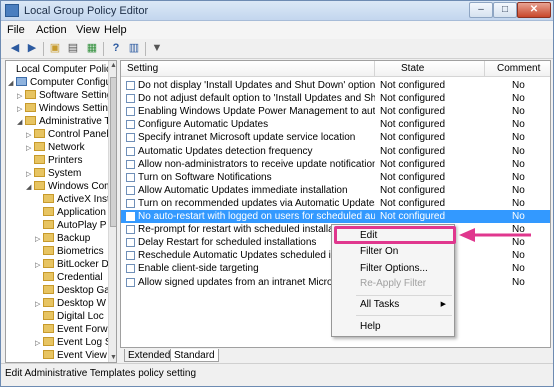  What do you see at coordinates (71, 355) in the screenshot?
I see `tree-item: Event View` at bounding box center [71, 355].